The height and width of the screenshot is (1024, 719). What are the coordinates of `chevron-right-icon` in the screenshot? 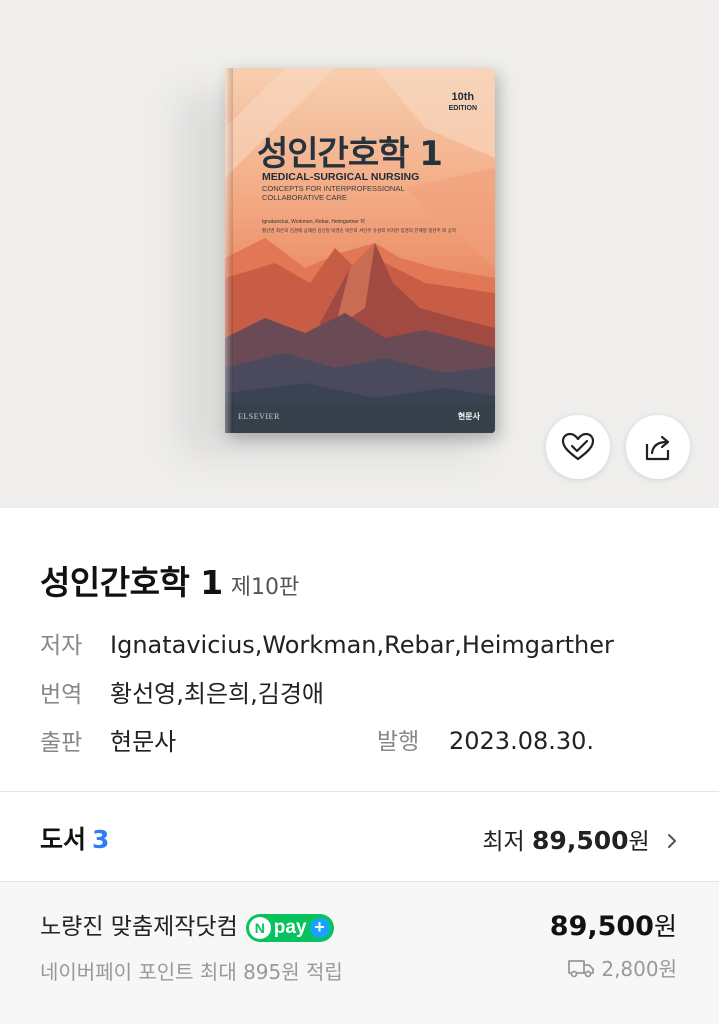 It's located at (672, 842).